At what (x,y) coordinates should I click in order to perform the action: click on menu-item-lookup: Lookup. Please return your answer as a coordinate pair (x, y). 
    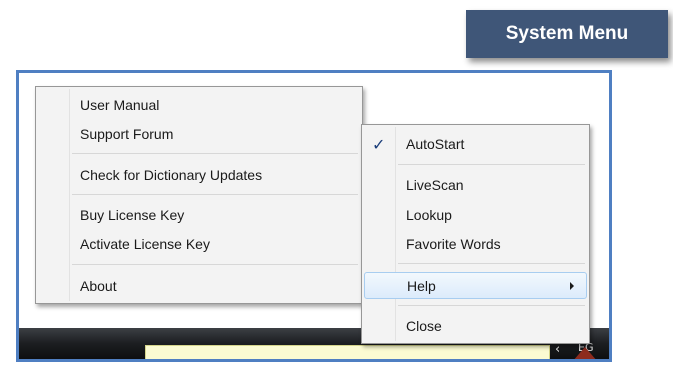
    Looking at the image, I should click on (475, 215).